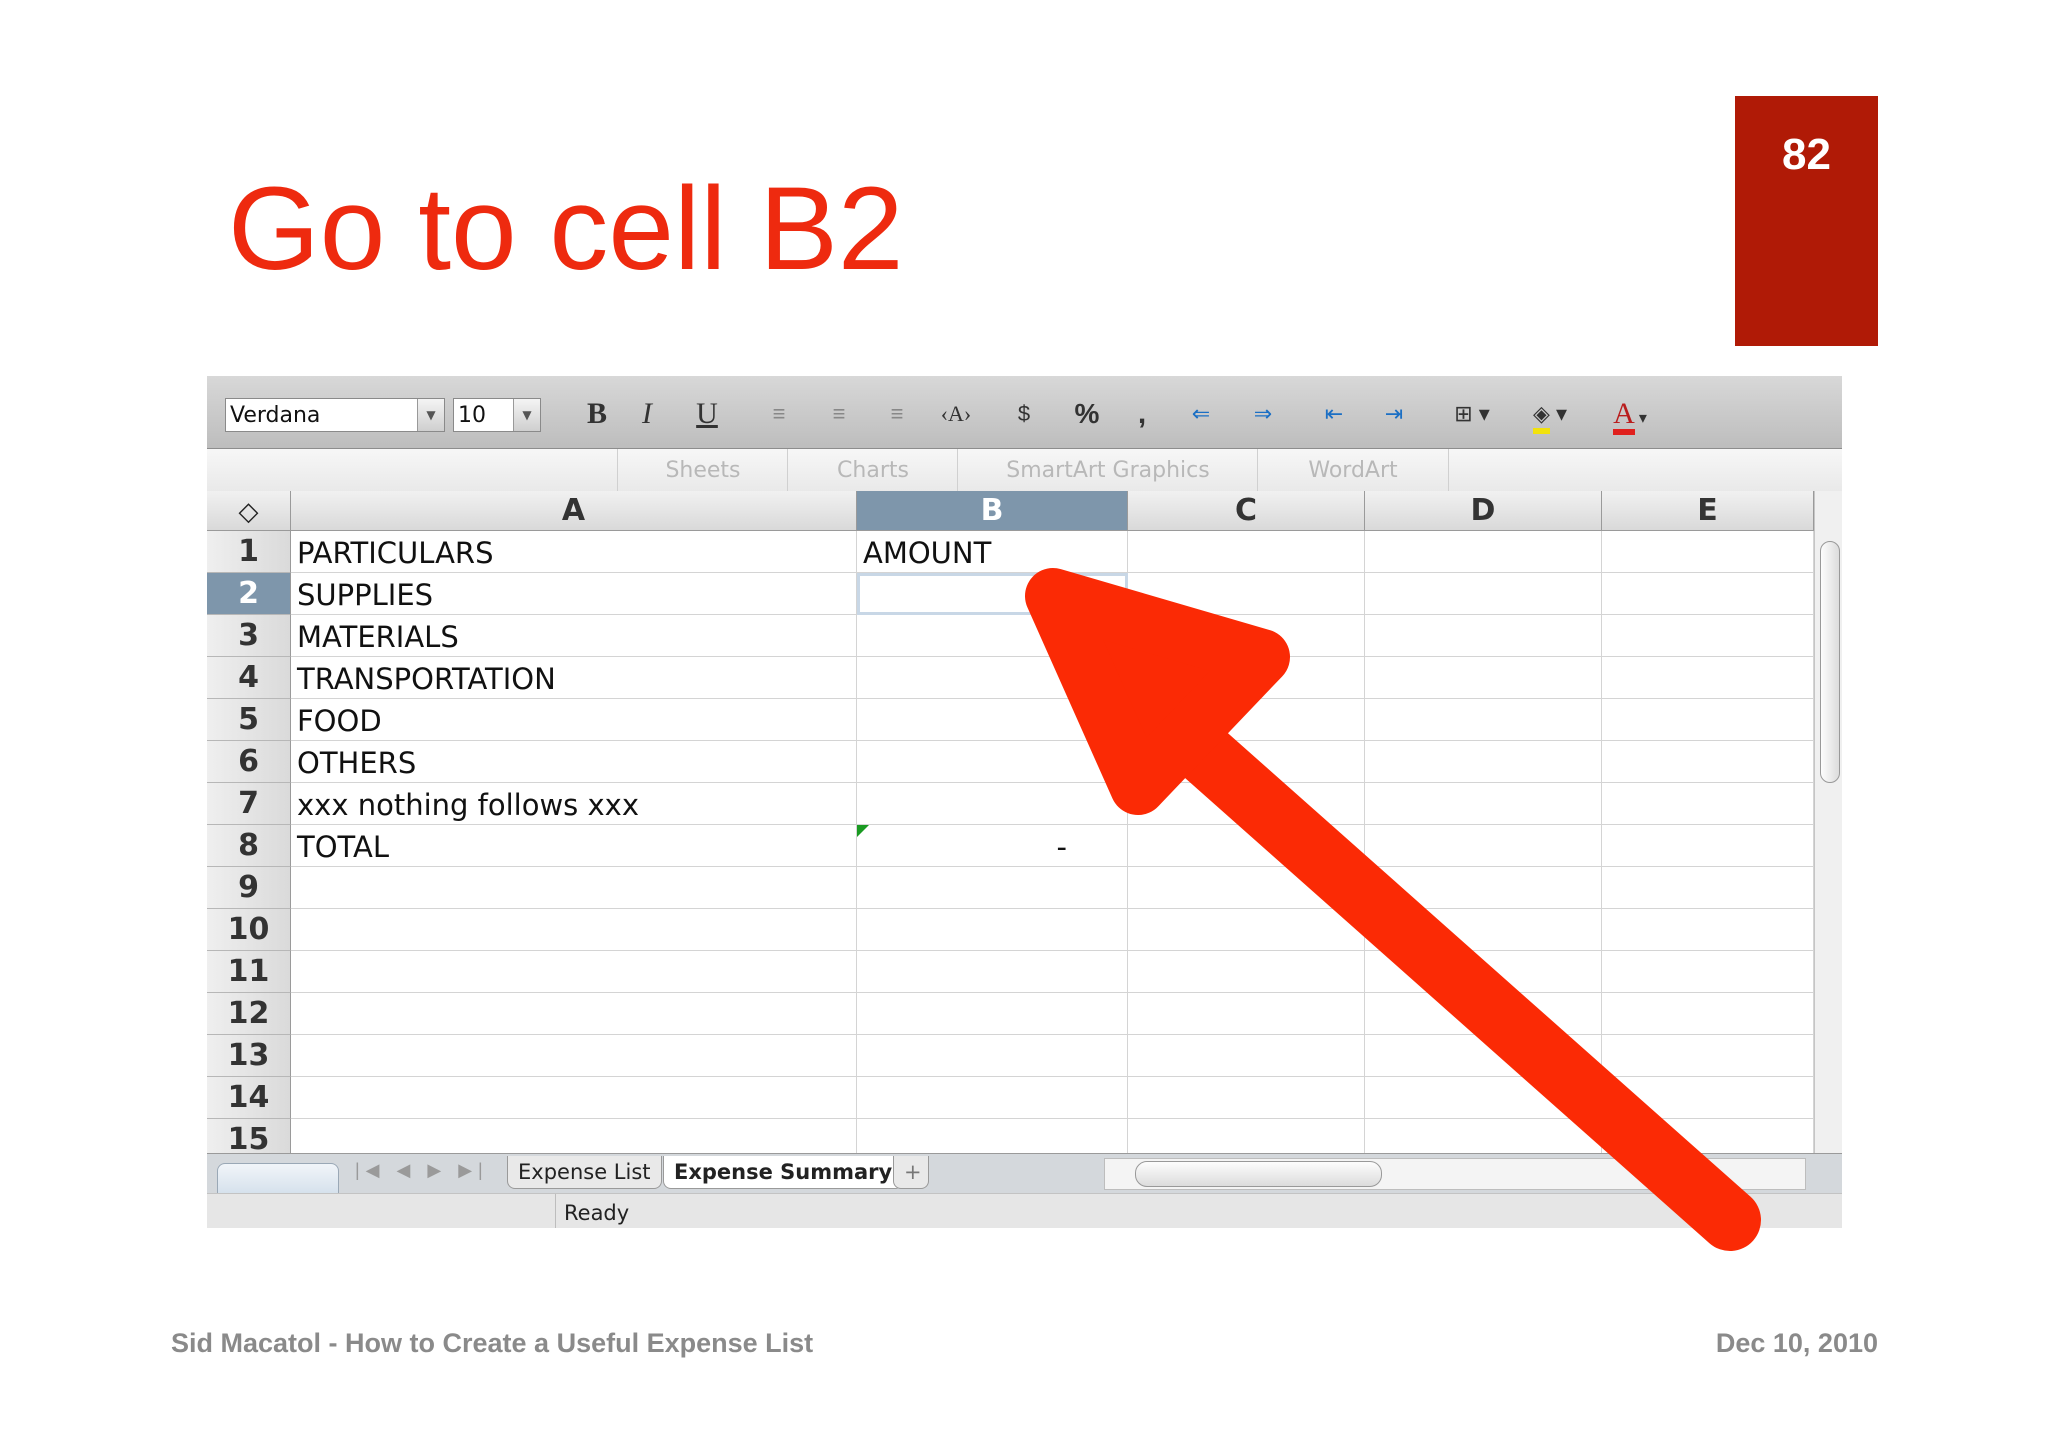 The height and width of the screenshot is (1447, 2048). Describe the element at coordinates (992, 804) in the screenshot. I see `cell-b7` at that location.